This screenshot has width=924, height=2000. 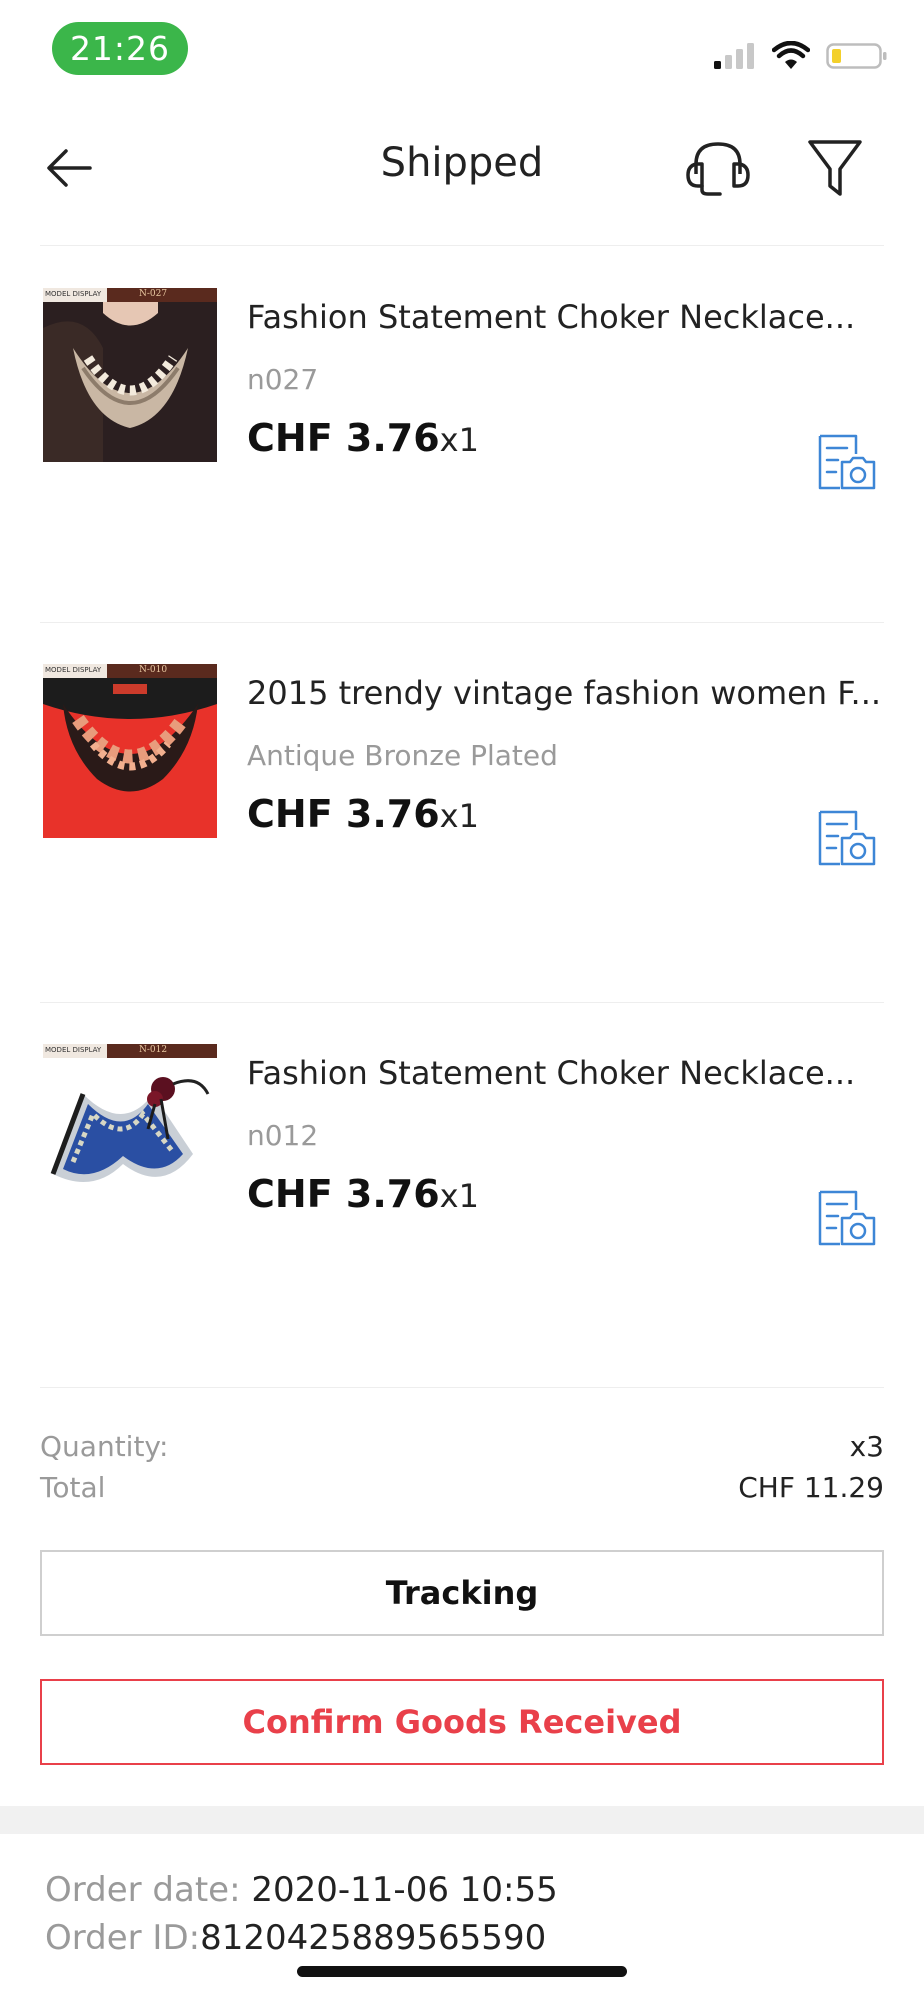 What do you see at coordinates (399, 1890) in the screenshot?
I see `order-date-value: 2020-11-06 10:55` at bounding box center [399, 1890].